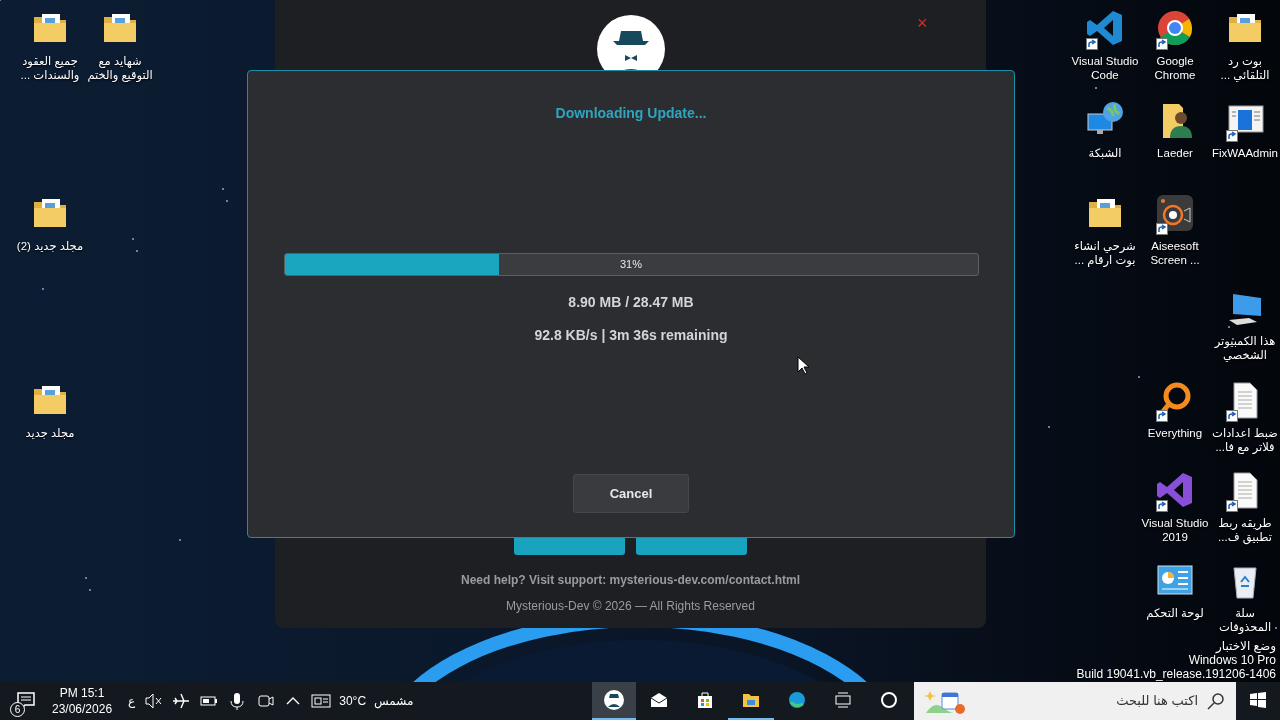  Describe the element at coordinates (50, 246) in the screenshot. I see `icon-label: مجلد جديد (2)` at that location.